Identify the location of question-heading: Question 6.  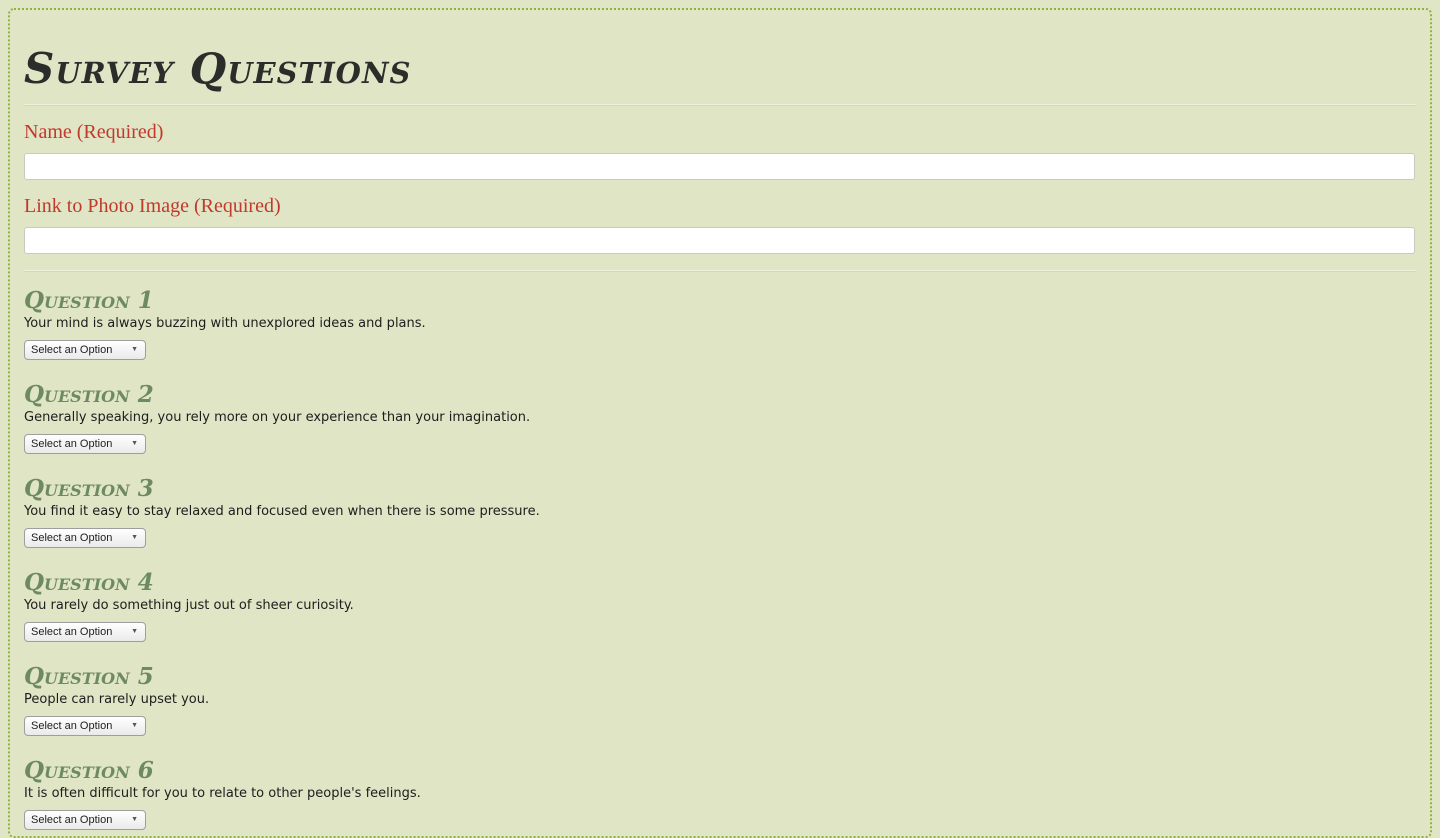
(89, 770).